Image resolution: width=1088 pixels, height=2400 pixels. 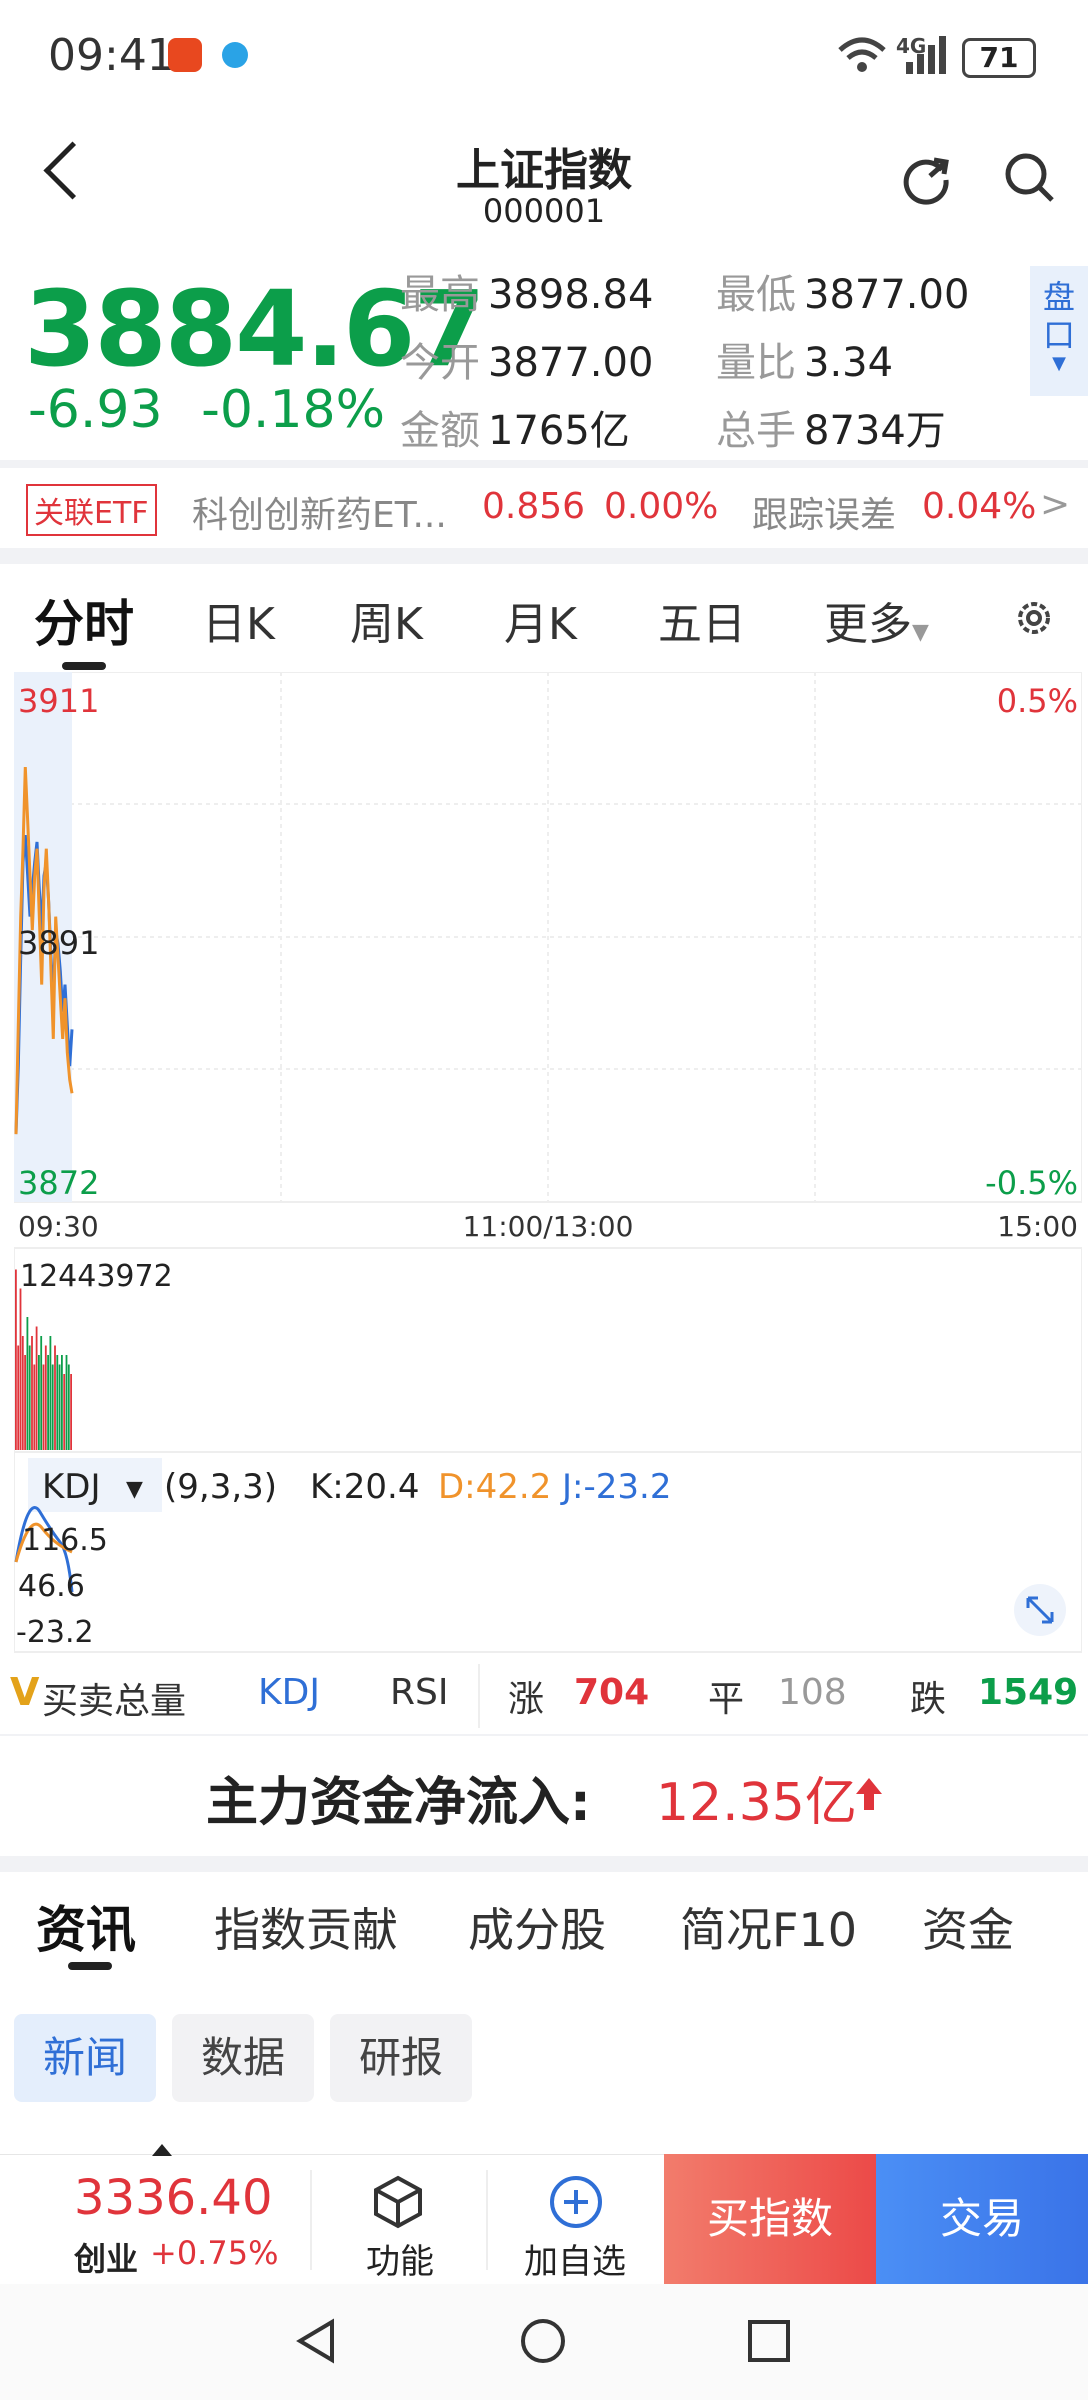 I want to click on wifi-icon, so click(x=862, y=54).